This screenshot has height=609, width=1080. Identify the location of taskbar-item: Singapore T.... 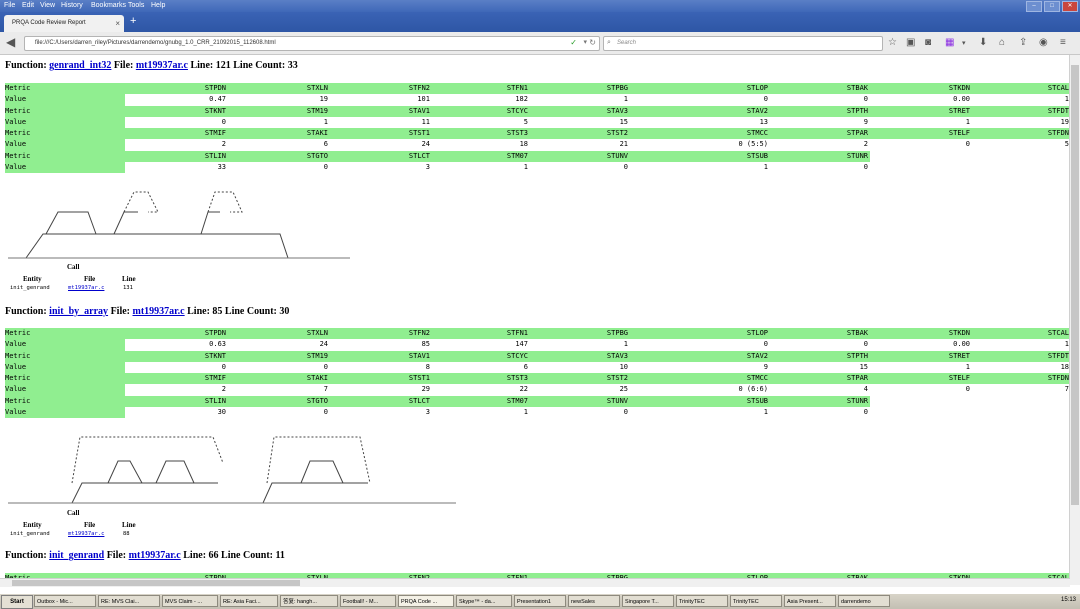
(648, 601).